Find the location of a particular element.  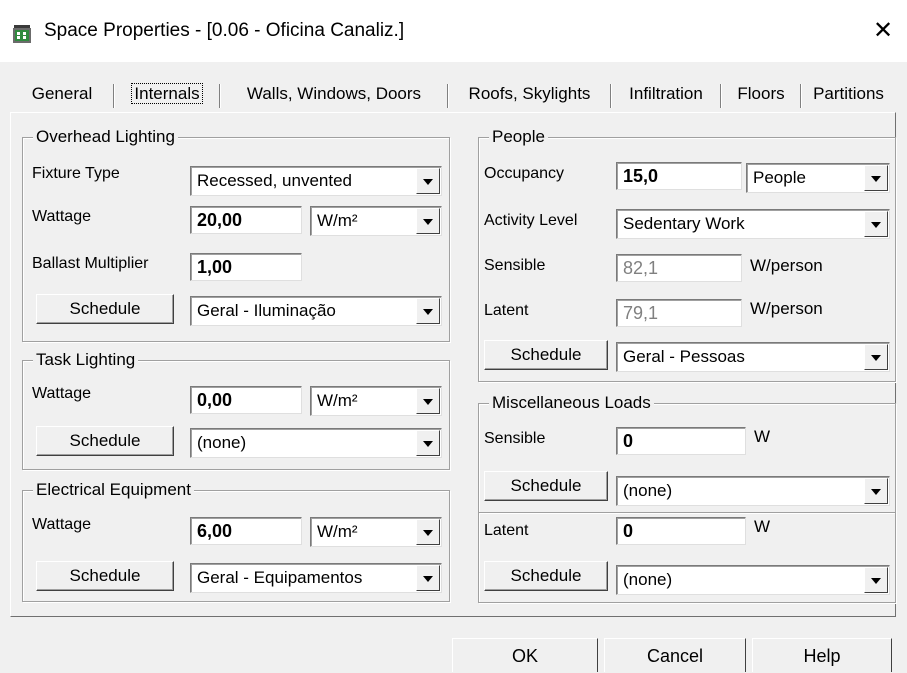

group-title: Task Lighting is located at coordinates (86, 360).